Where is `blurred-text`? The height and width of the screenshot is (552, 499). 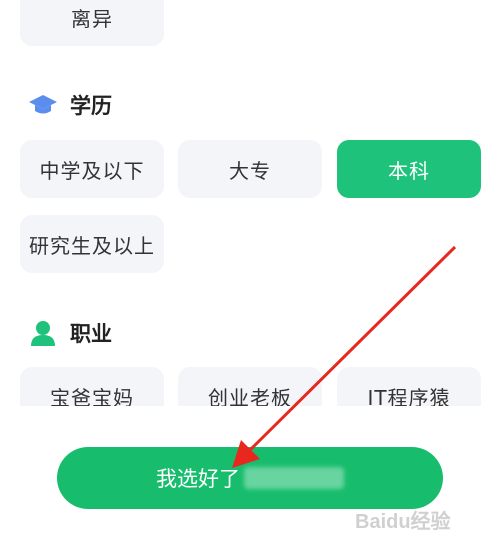
blurred-text is located at coordinates (294, 478).